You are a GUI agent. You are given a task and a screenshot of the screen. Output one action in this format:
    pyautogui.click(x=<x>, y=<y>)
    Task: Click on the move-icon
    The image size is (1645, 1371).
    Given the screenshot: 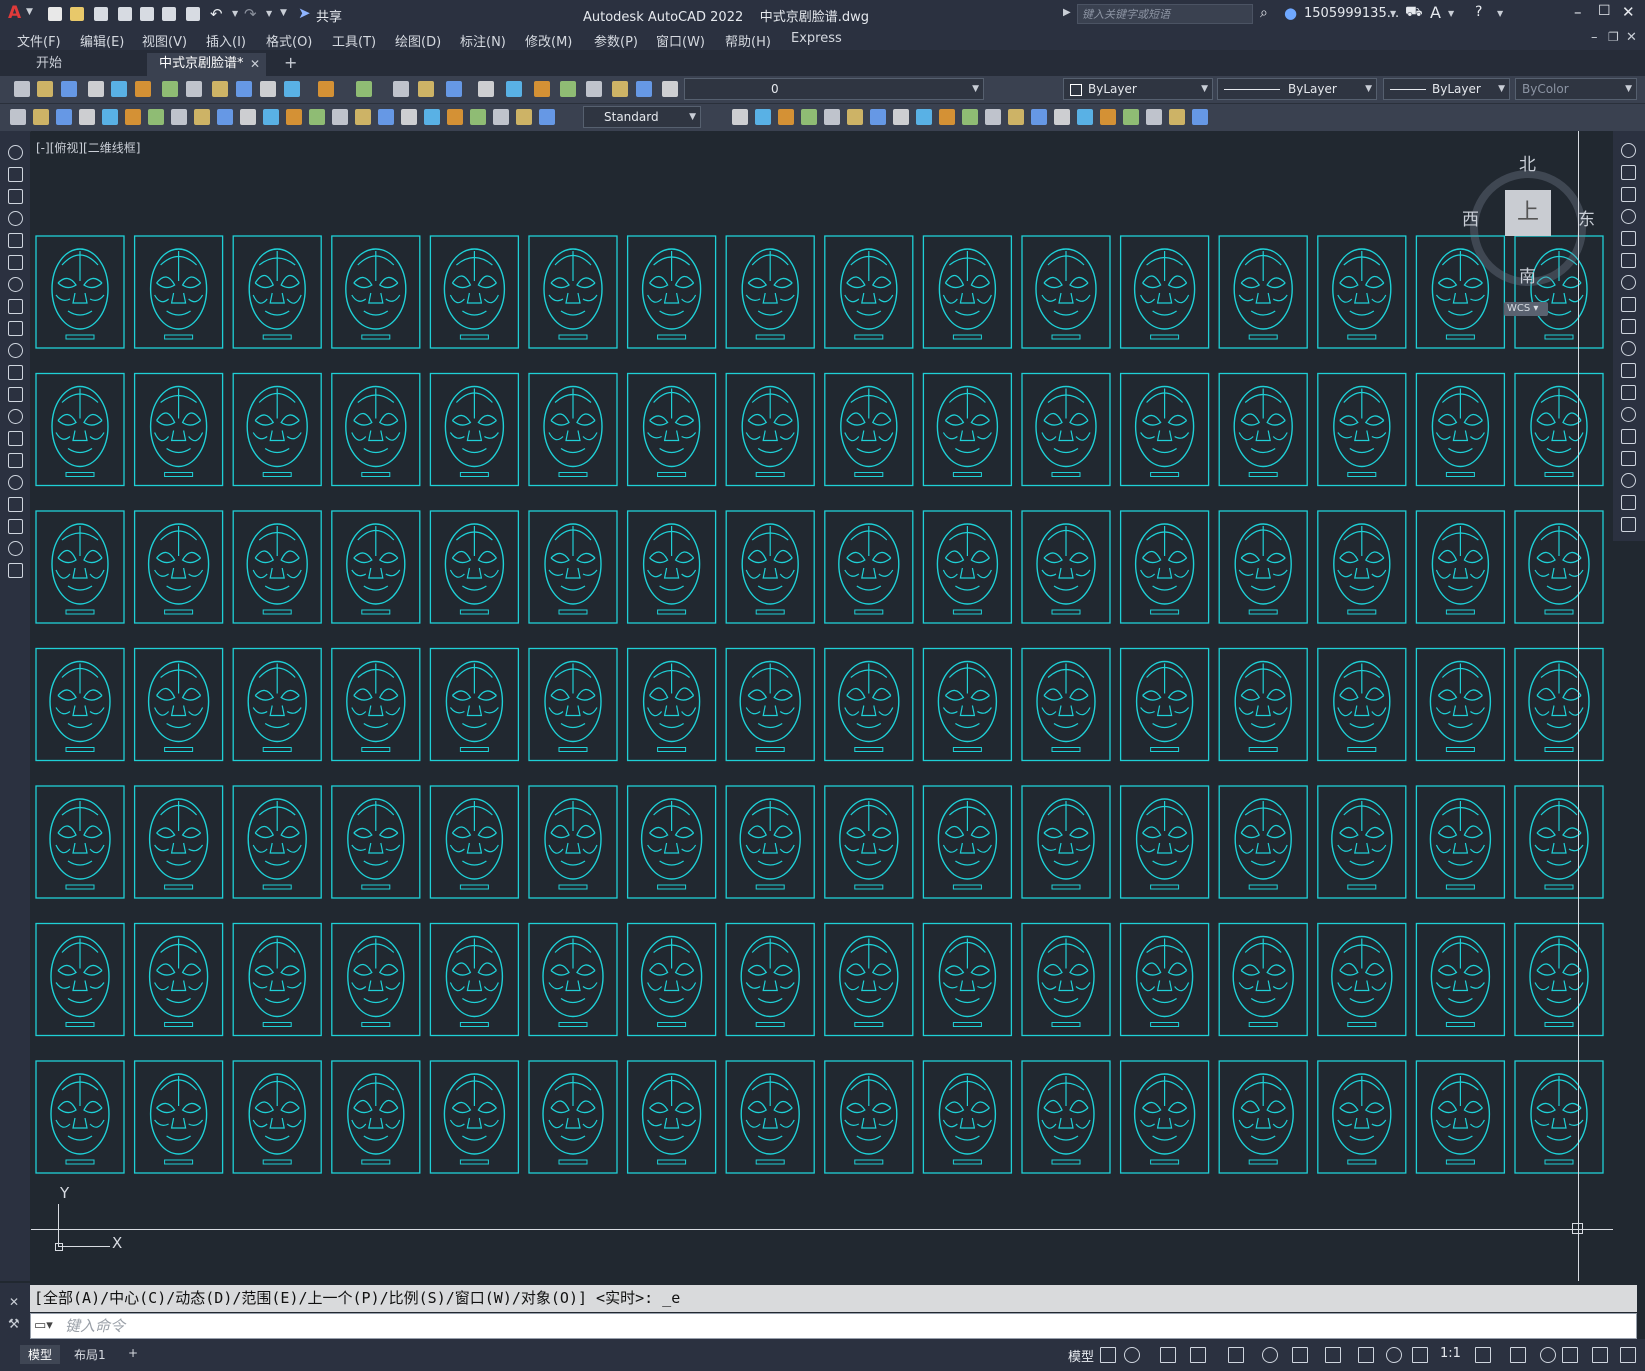 What is the action you would take?
    pyautogui.click(x=1628, y=260)
    